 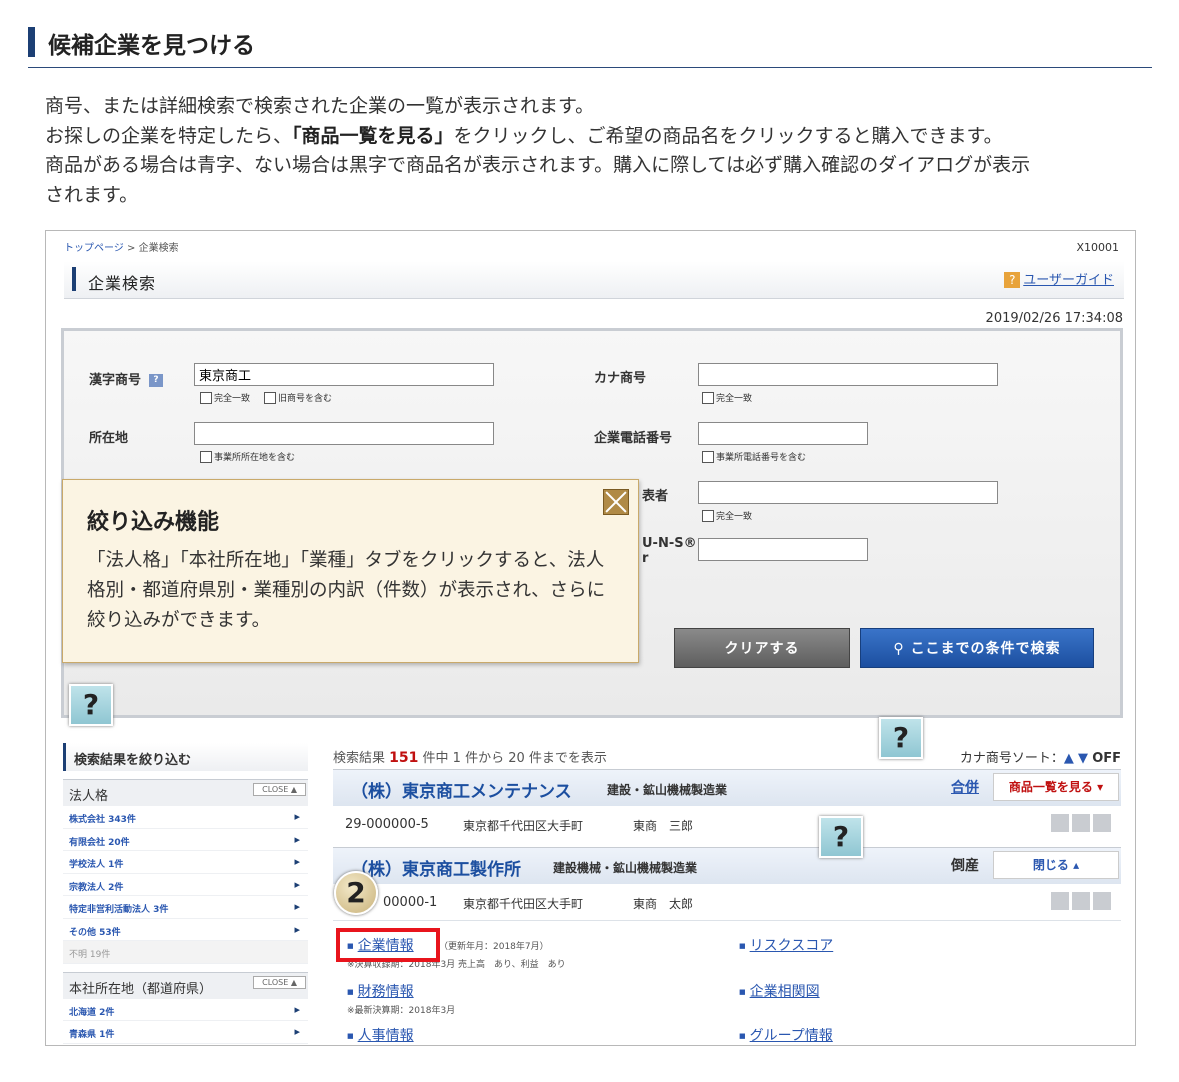 I want to click on location-label: 所在地, so click(x=109, y=438).